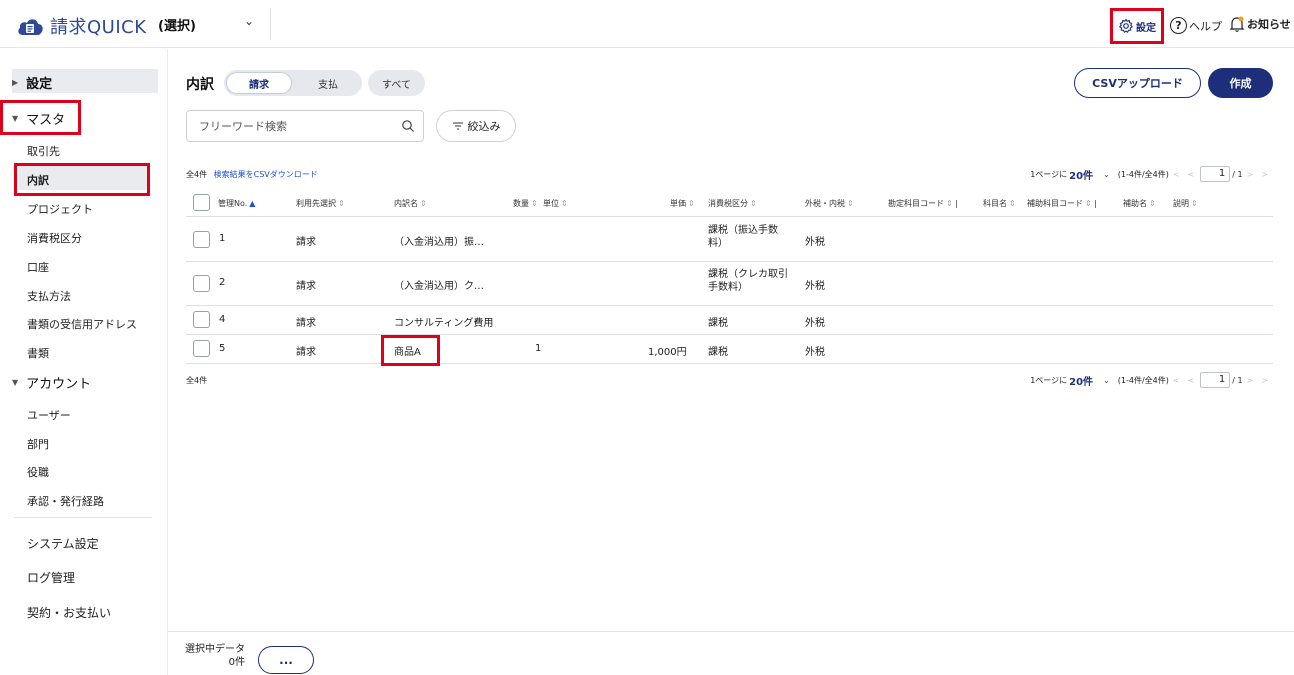 Image resolution: width=1294 pixels, height=675 pixels. I want to click on search-input, so click(299, 126).